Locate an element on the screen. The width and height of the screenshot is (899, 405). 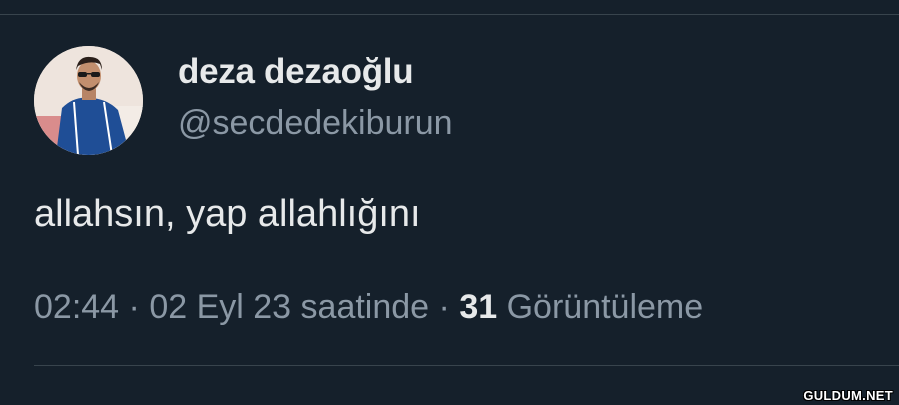
tweet-text: allahsın, yap allahlığını is located at coordinates (227, 214).